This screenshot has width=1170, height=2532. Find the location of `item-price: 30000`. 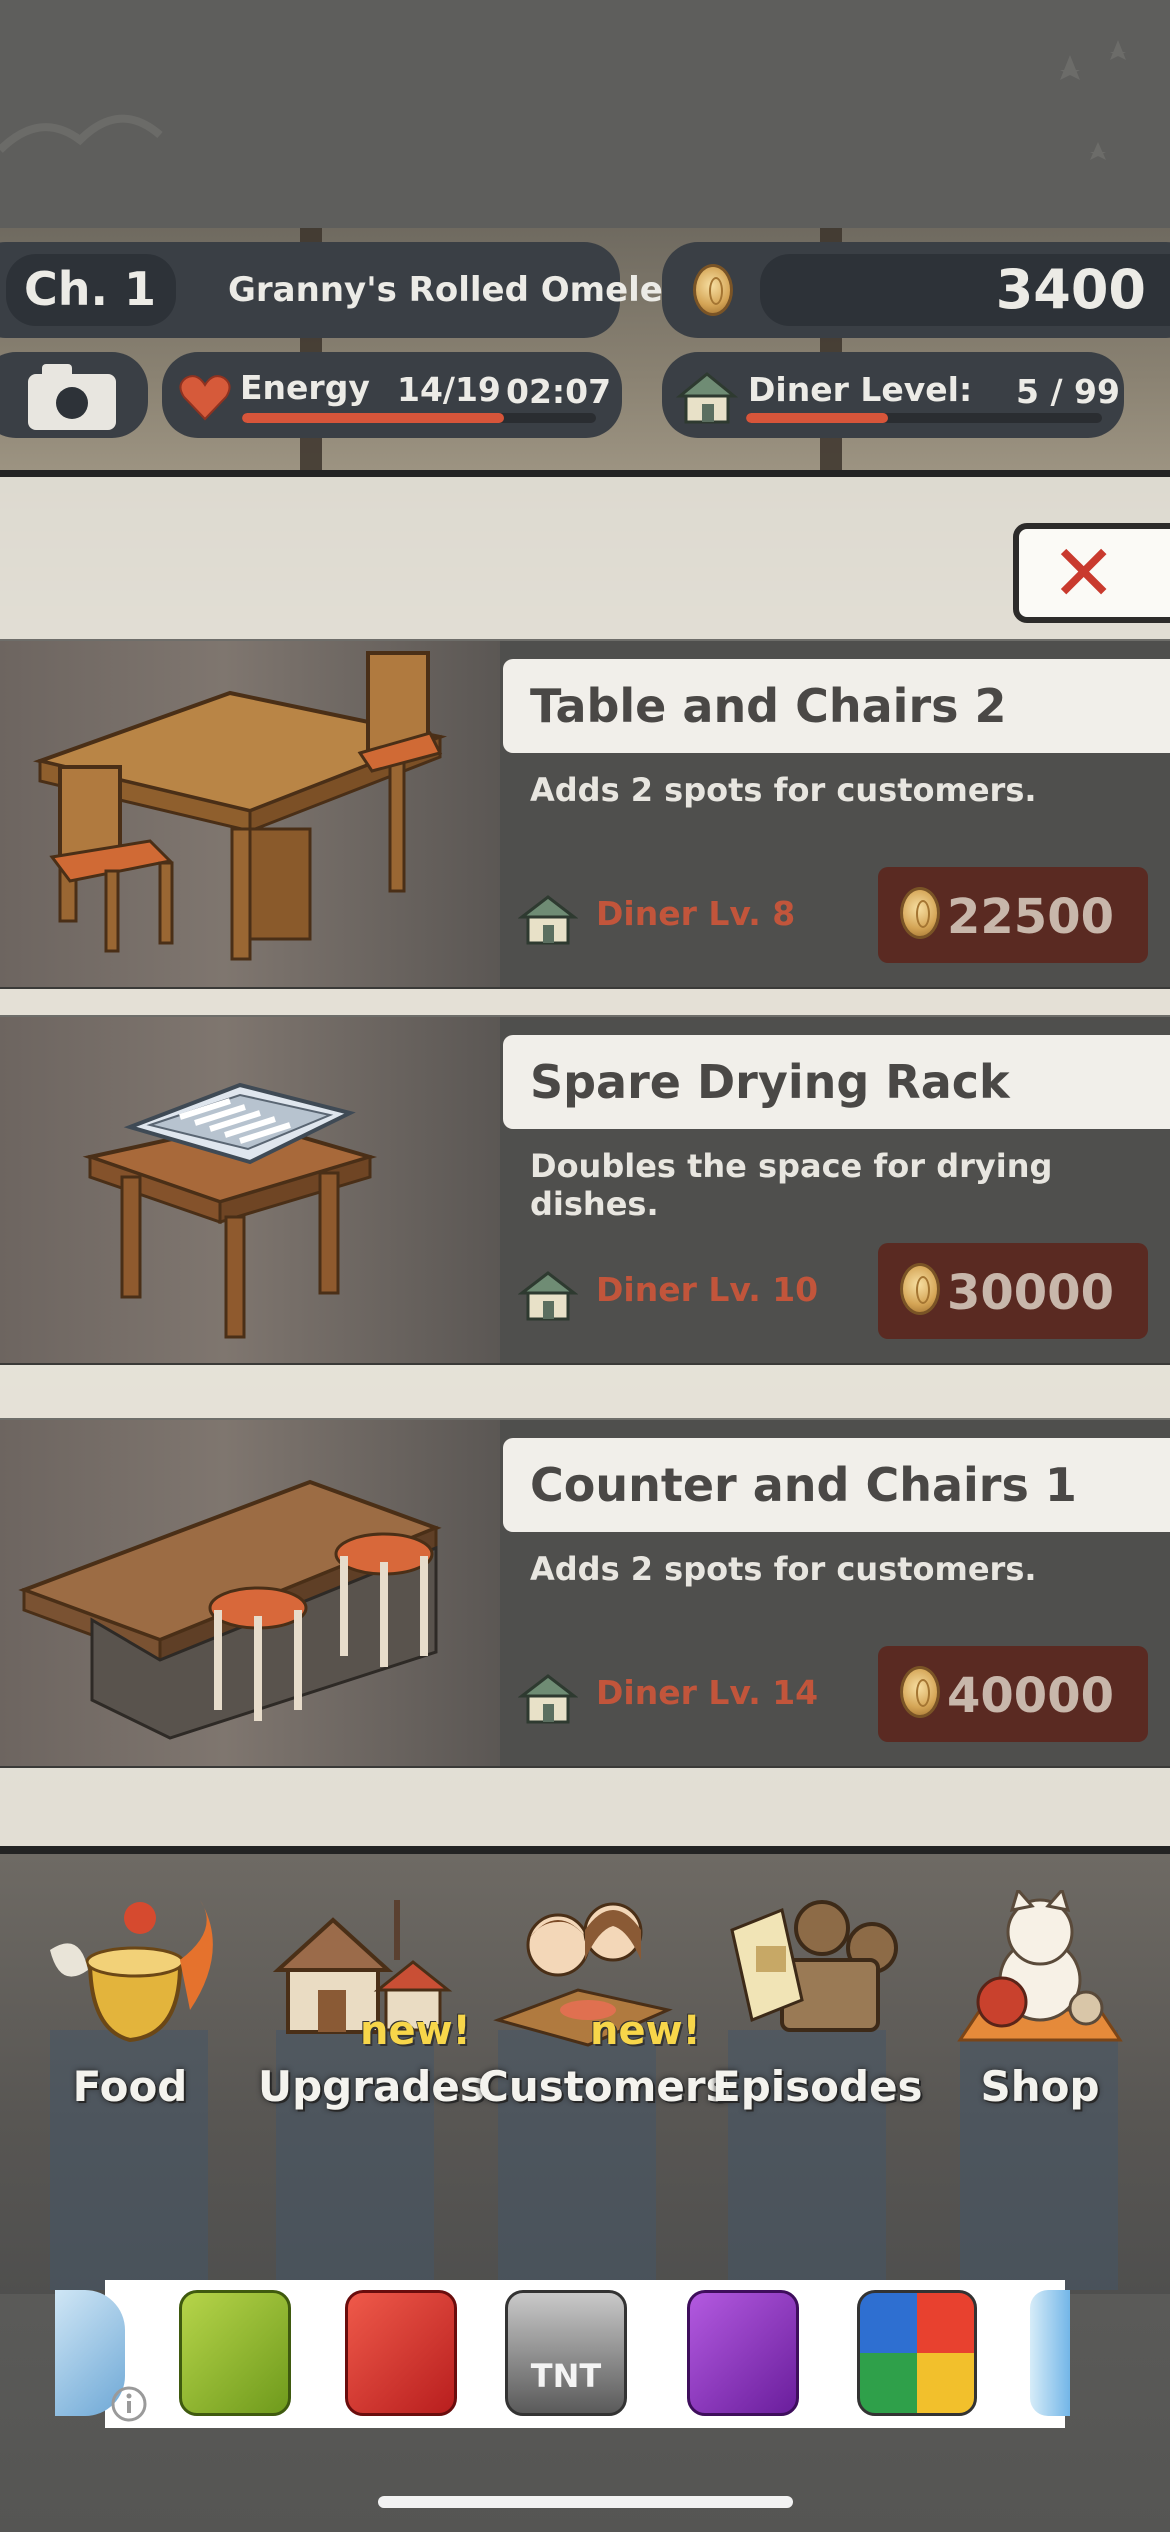

item-price: 30000 is located at coordinates (1030, 1293).